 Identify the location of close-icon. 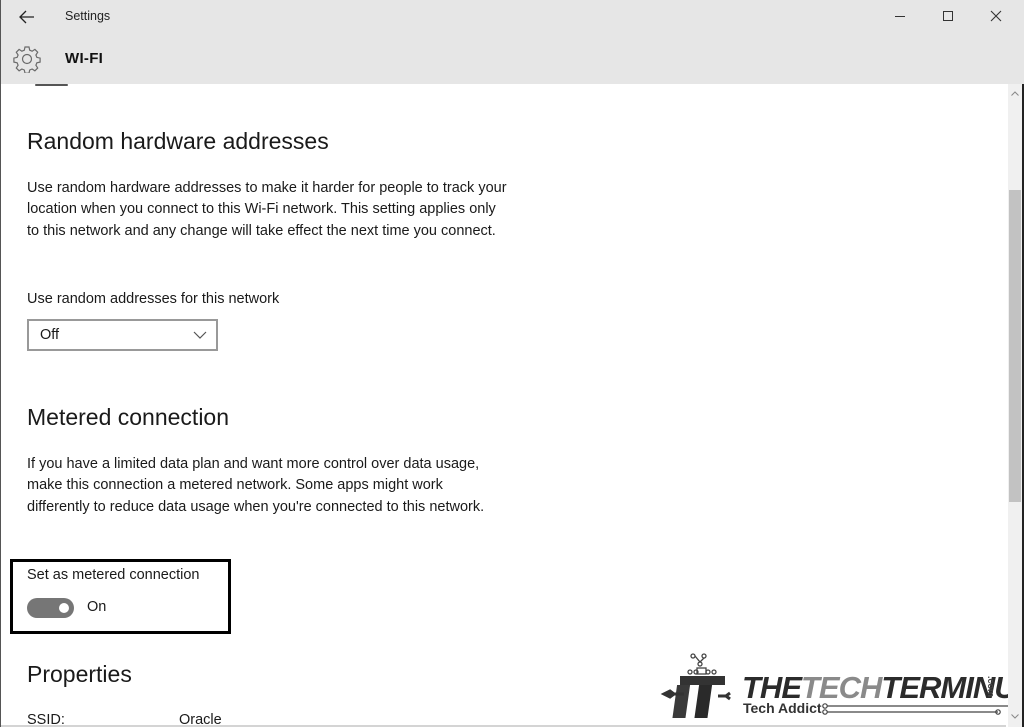
(996, 16).